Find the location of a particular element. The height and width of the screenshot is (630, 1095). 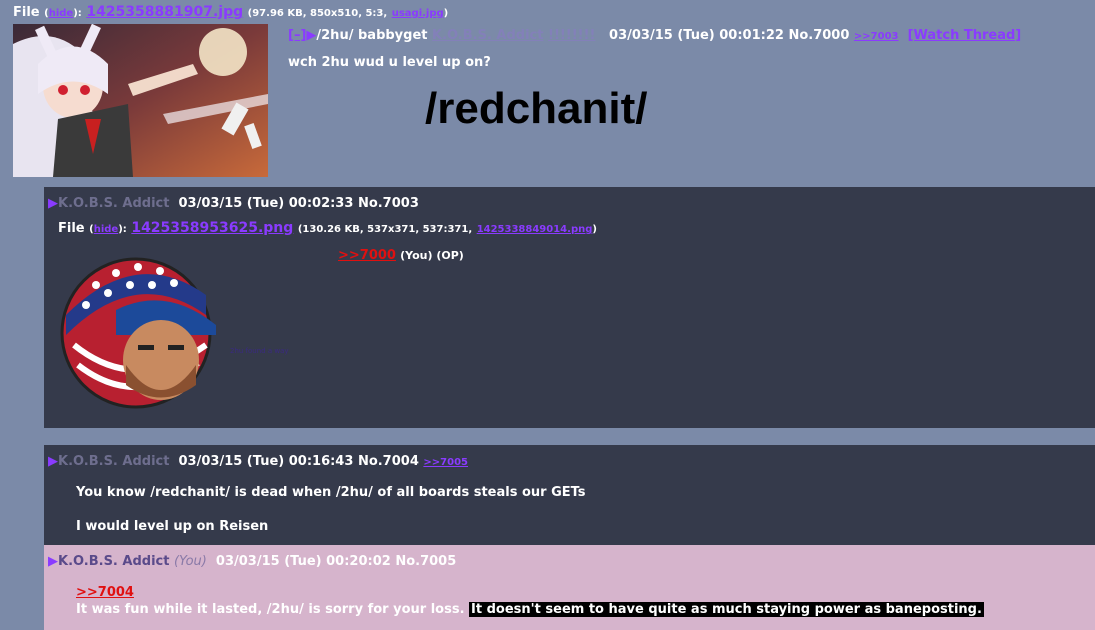

op-original-filename-link: usagi.jpg is located at coordinates (418, 13).